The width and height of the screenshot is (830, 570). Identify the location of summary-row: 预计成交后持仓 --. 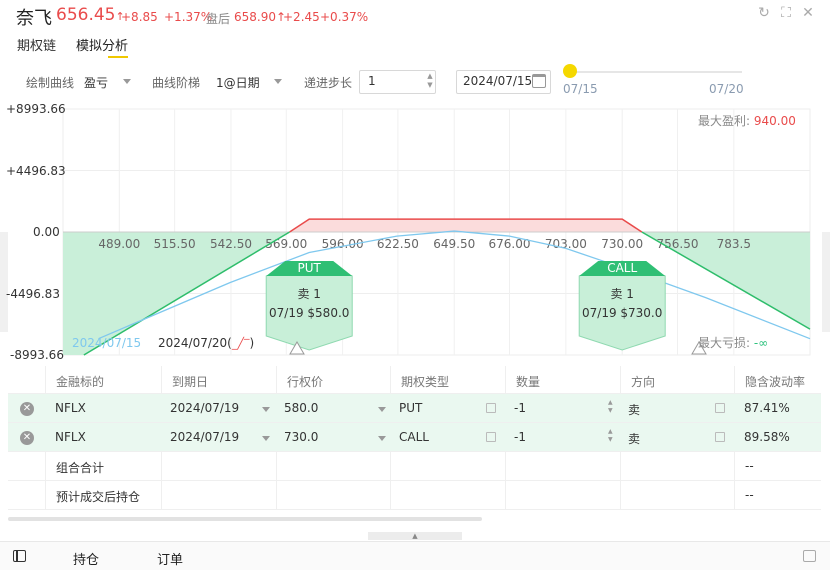
(414, 495).